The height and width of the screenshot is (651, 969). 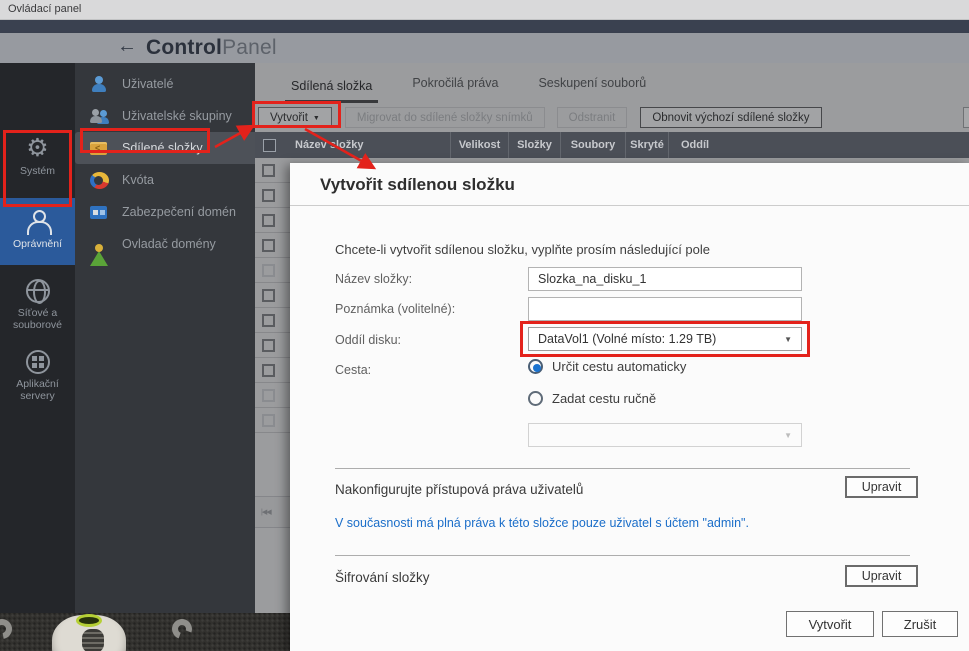 What do you see at coordinates (93, 640) in the screenshot?
I see `robot-grille-icon` at bounding box center [93, 640].